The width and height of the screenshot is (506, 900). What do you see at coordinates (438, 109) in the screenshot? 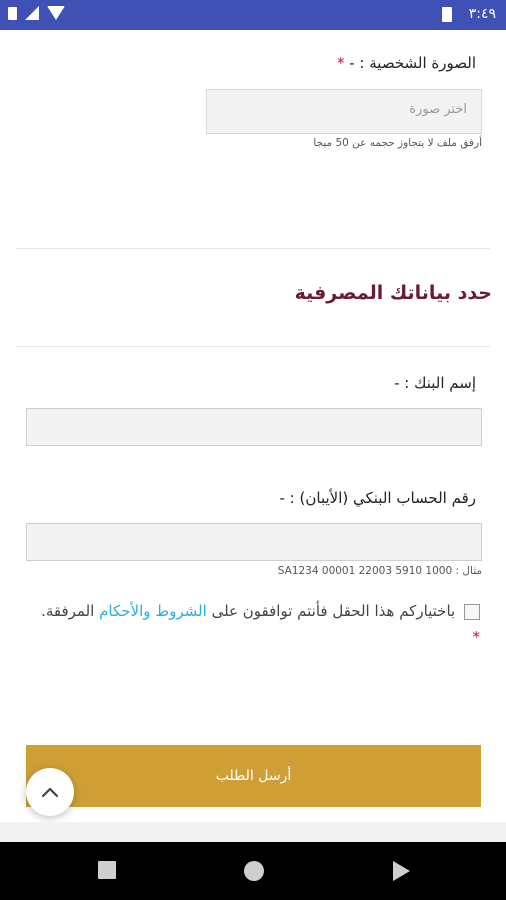
I see `photo-placeholder: اختر صورة` at bounding box center [438, 109].